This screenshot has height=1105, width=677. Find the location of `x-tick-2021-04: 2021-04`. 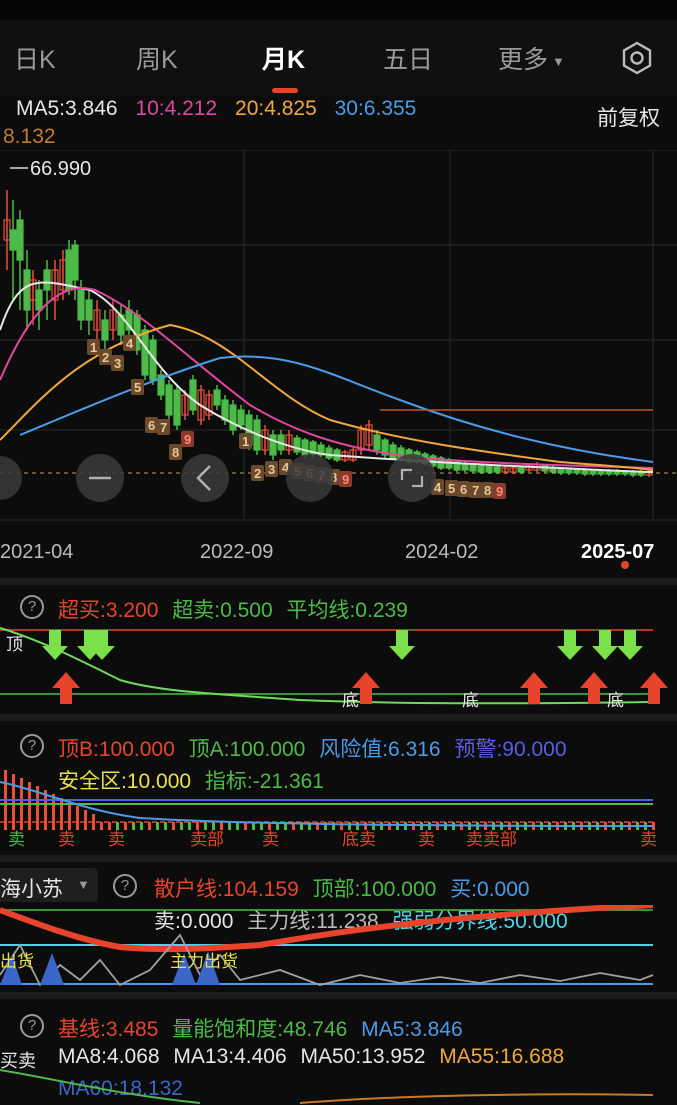

x-tick-2021-04: 2021-04 is located at coordinates (36, 552).